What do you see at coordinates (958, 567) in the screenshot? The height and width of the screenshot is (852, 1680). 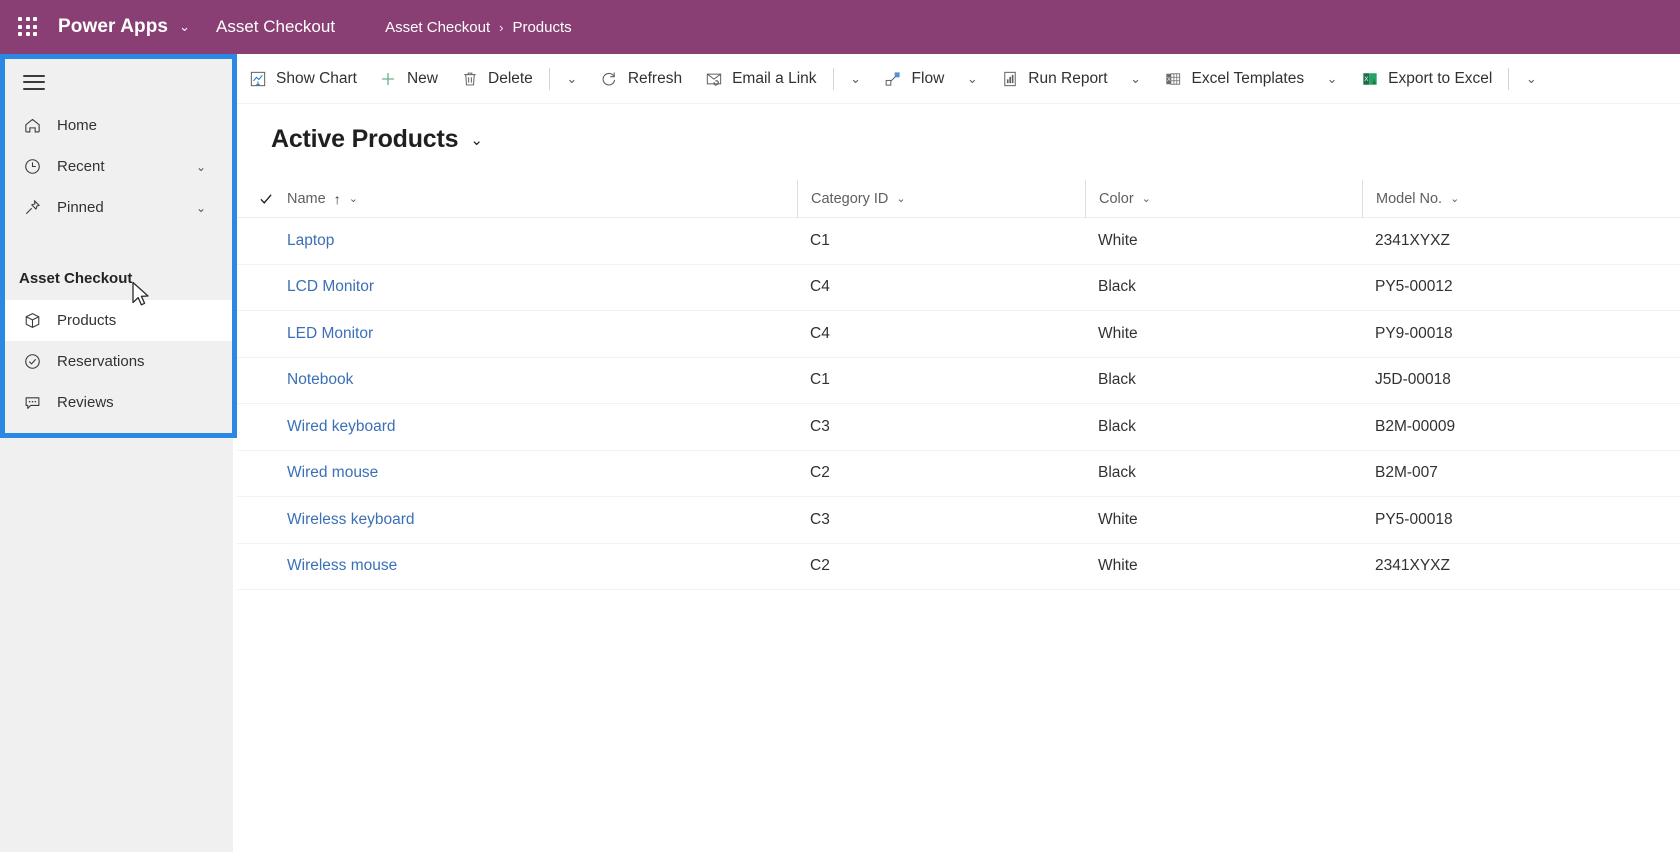 I see `table-row: Wireless mouse C2 White 2341XYXZ` at bounding box center [958, 567].